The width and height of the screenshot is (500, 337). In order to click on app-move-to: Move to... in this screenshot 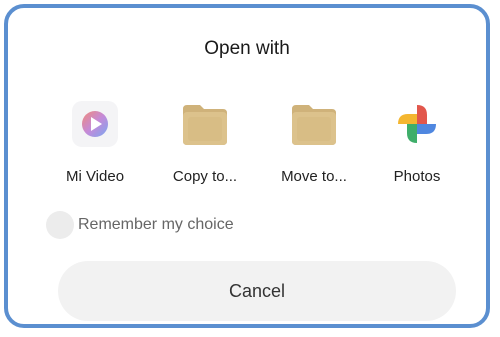, I will do `click(314, 141)`.